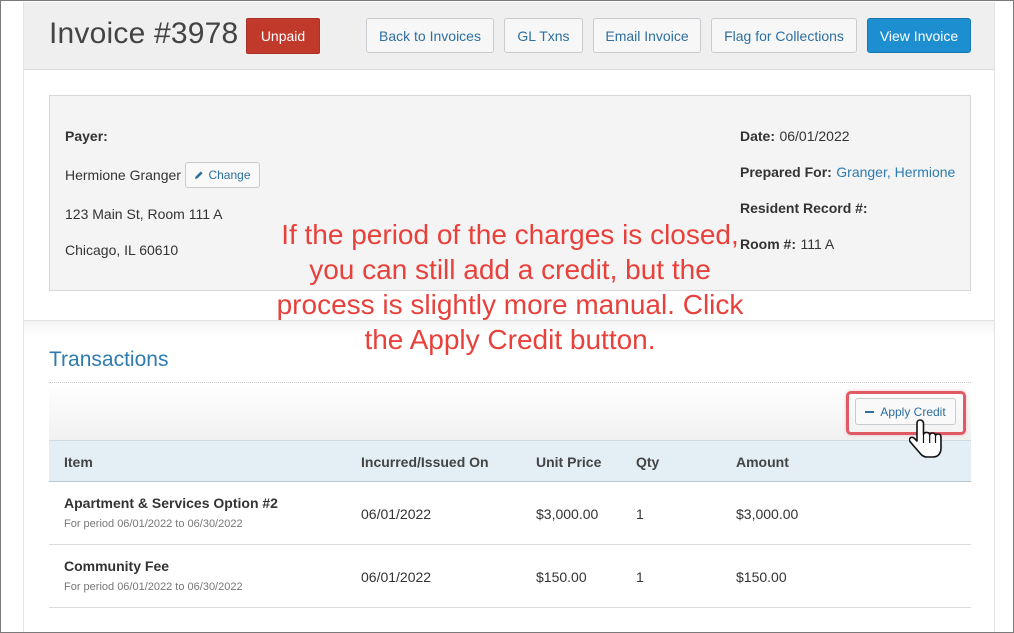 The height and width of the screenshot is (633, 1014). Describe the element at coordinates (817, 244) in the screenshot. I see `room-value: 111 A` at that location.